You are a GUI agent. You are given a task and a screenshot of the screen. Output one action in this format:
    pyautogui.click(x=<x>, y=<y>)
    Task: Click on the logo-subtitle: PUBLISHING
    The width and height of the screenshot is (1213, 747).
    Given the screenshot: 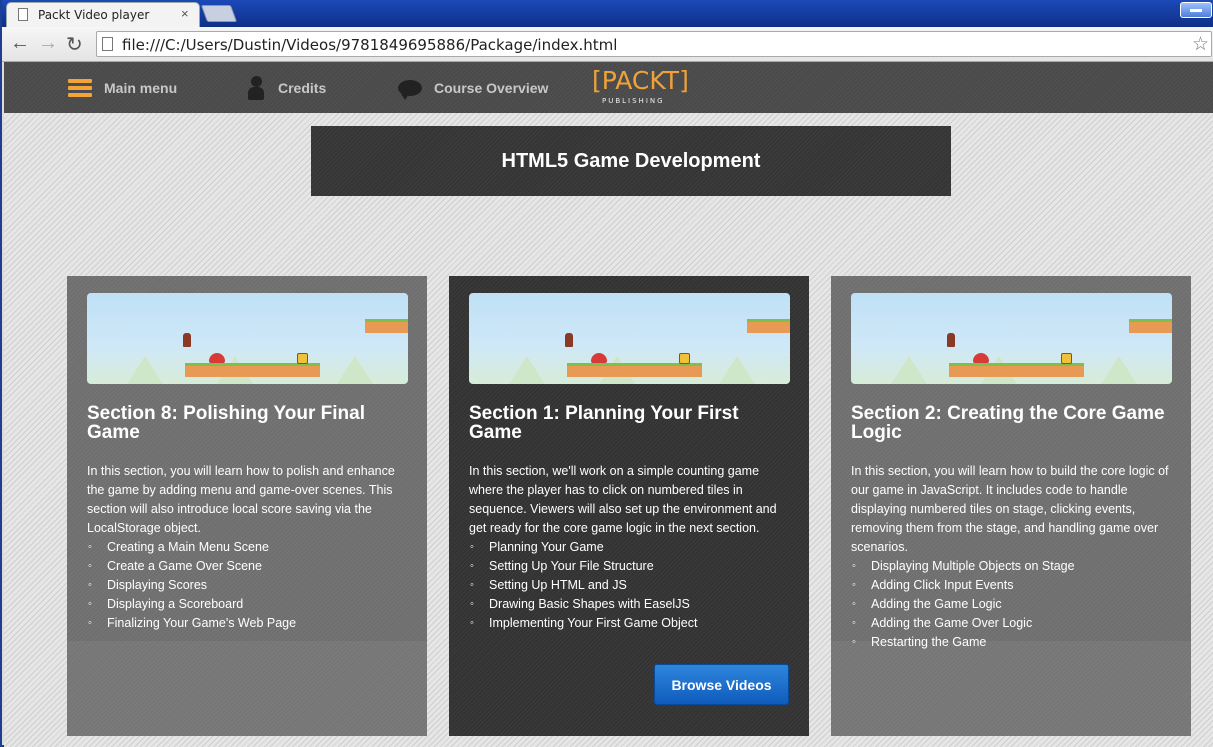 What is the action you would take?
    pyautogui.click(x=633, y=101)
    